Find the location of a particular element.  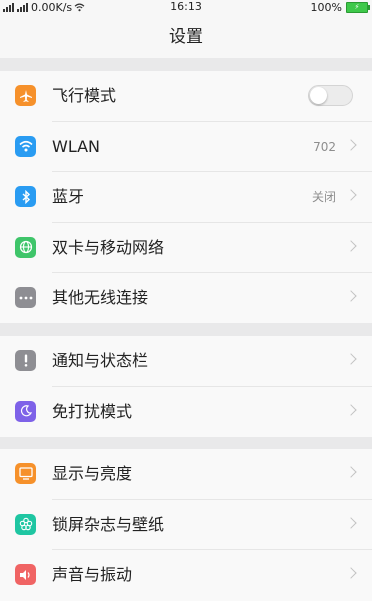

item-label: 通知与状态栏 is located at coordinates (100, 360).